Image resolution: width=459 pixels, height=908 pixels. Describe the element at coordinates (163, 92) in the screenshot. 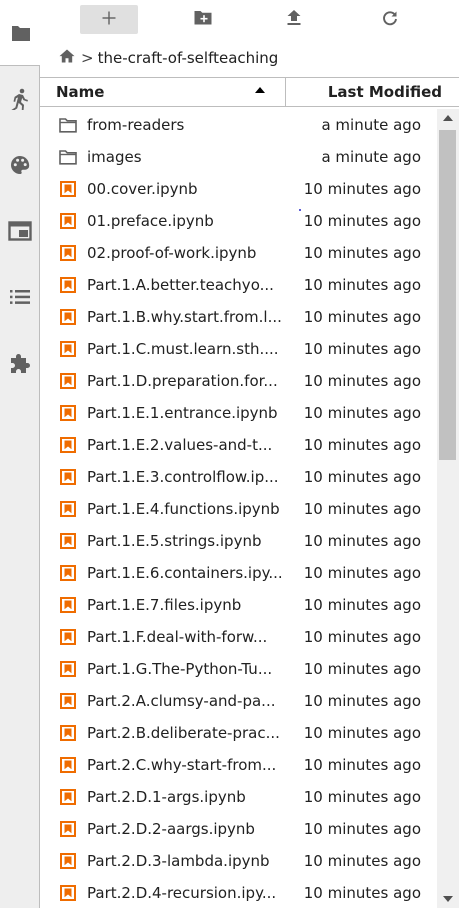

I see `column-header-name: Name` at that location.